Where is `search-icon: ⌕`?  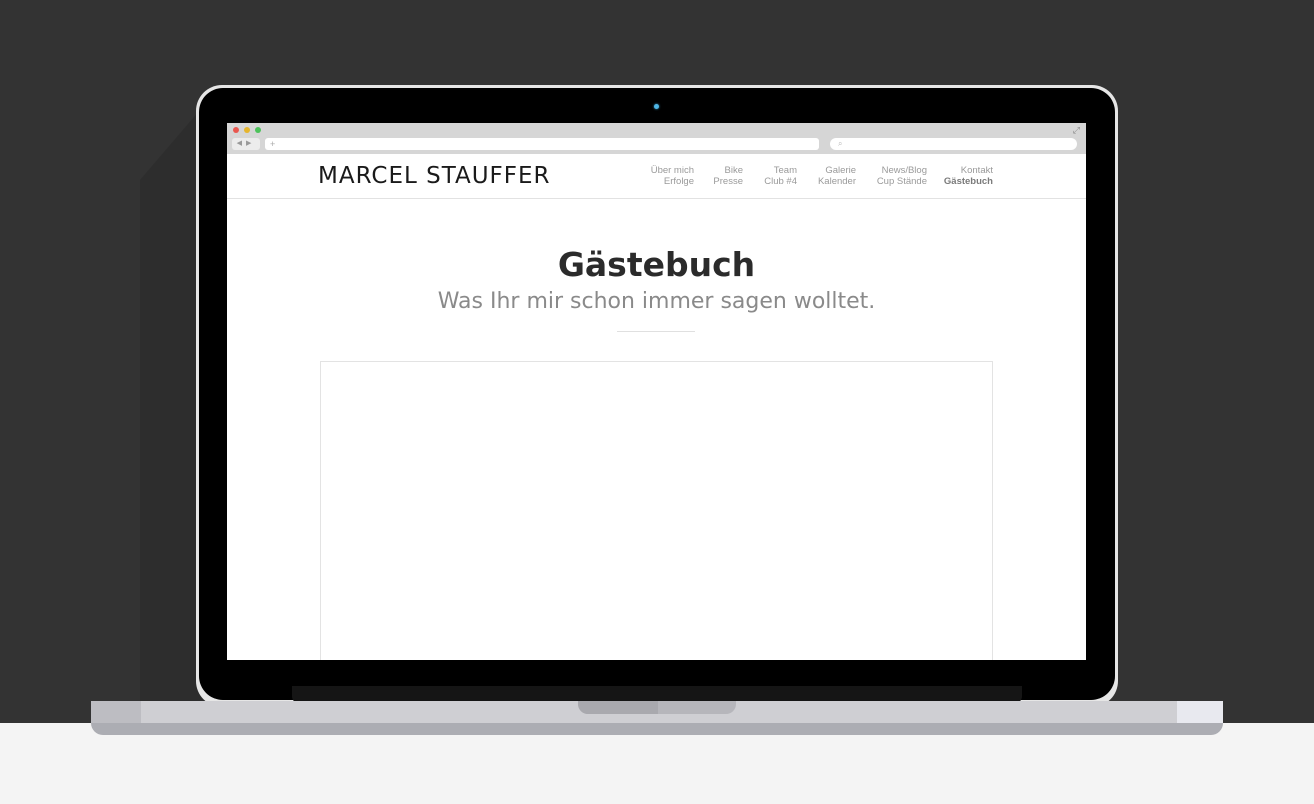
search-icon: ⌕ is located at coordinates (840, 143).